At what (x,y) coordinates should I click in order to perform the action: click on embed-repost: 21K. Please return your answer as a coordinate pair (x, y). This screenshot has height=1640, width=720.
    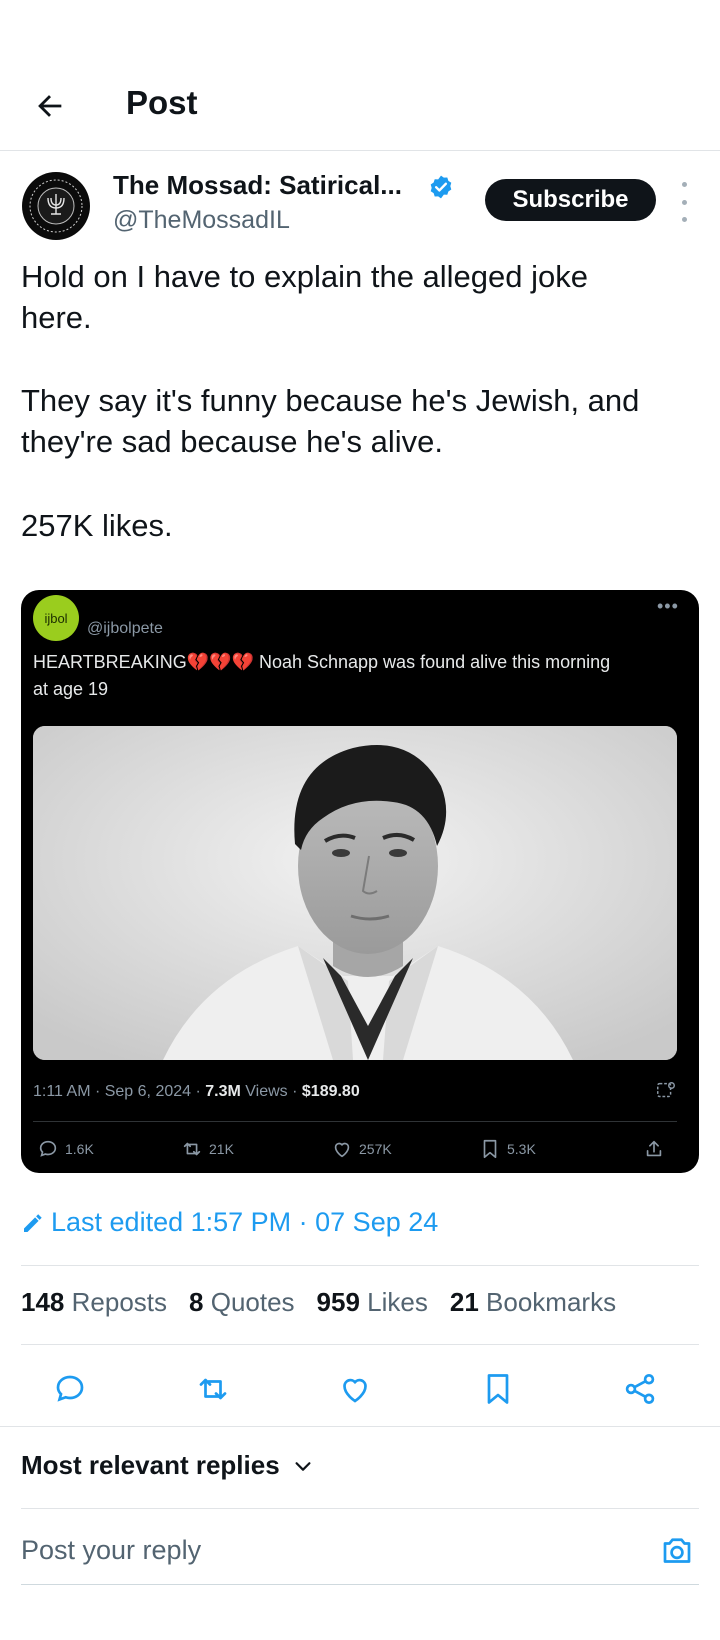
    Looking at the image, I should click on (207, 1149).